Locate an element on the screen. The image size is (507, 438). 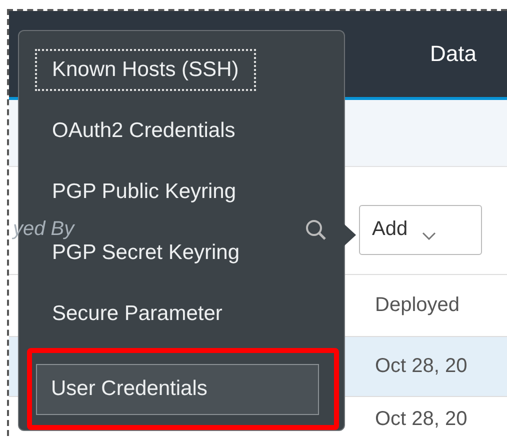
column-header: Deployed is located at coordinates (417, 305).